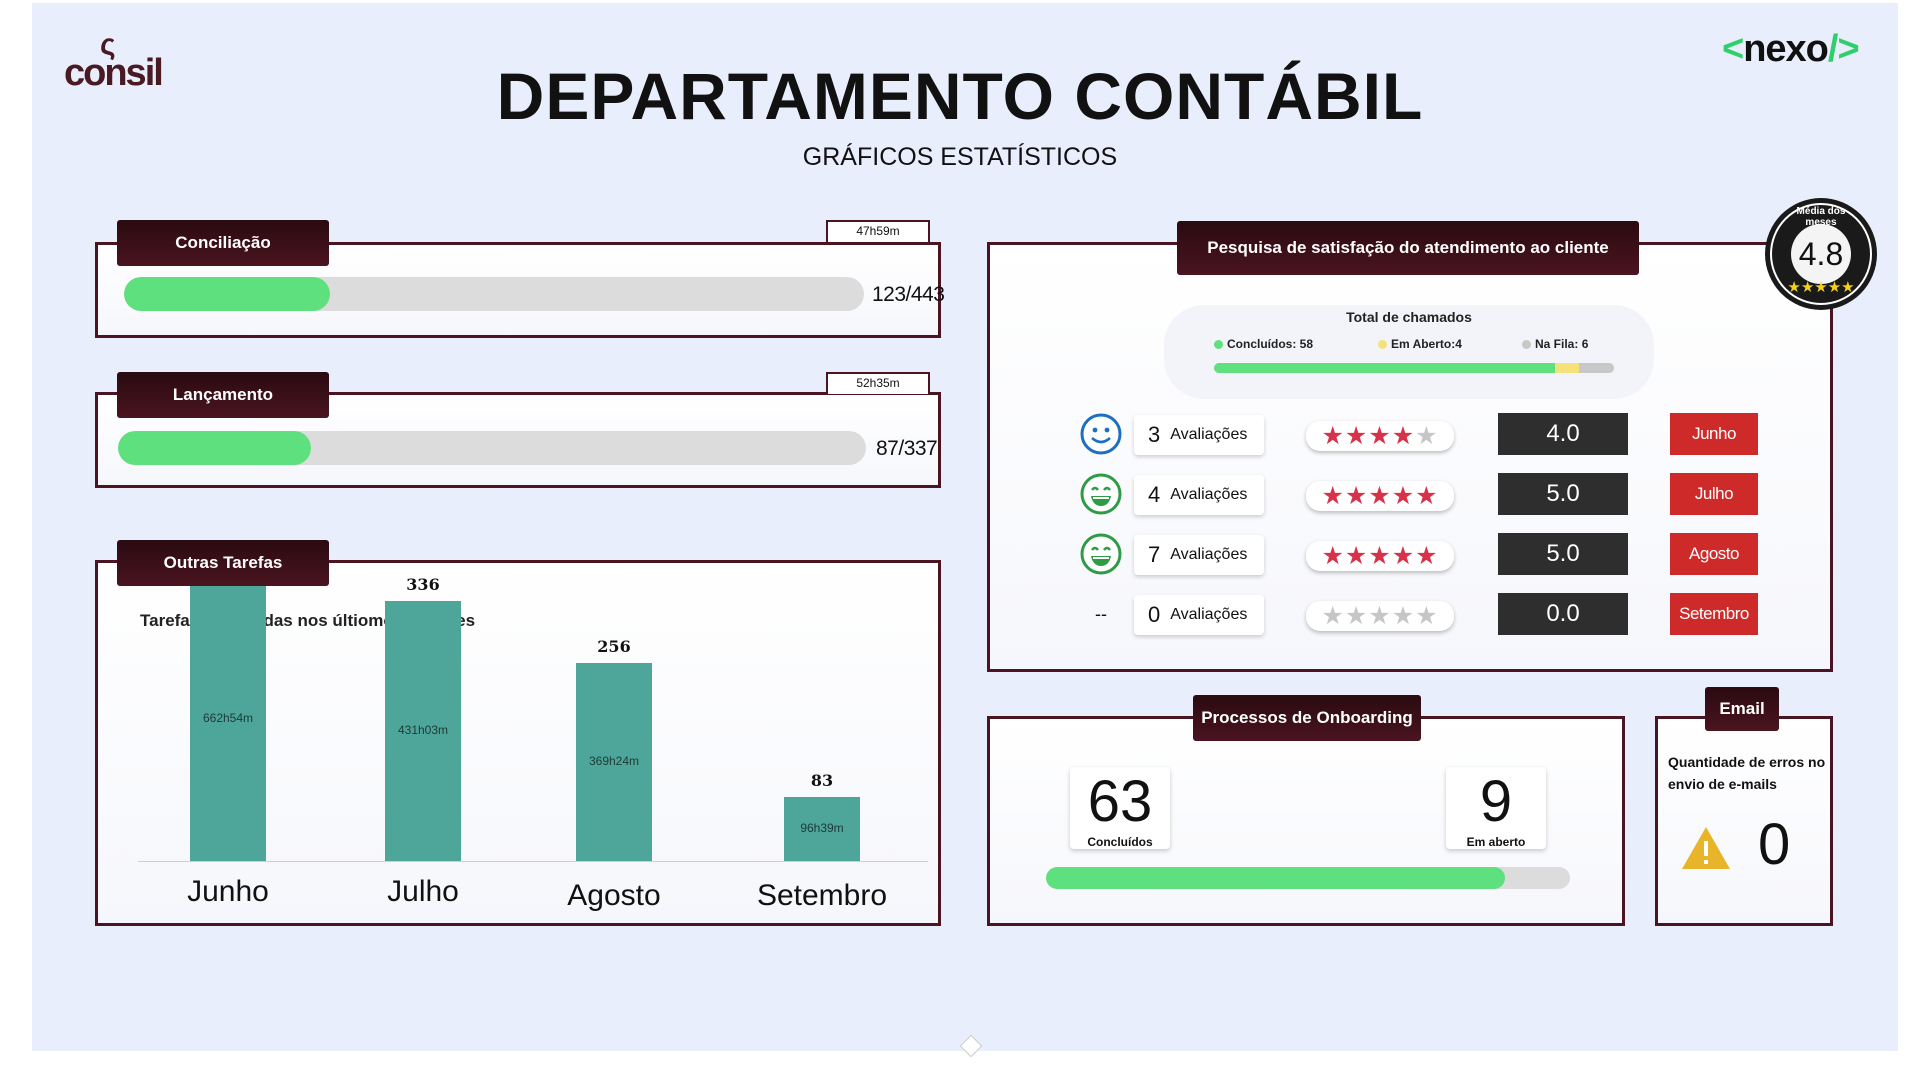 The width and height of the screenshot is (1920, 1080). What do you see at coordinates (1154, 494) in the screenshot?
I see `avaliacoes-count: 4` at bounding box center [1154, 494].